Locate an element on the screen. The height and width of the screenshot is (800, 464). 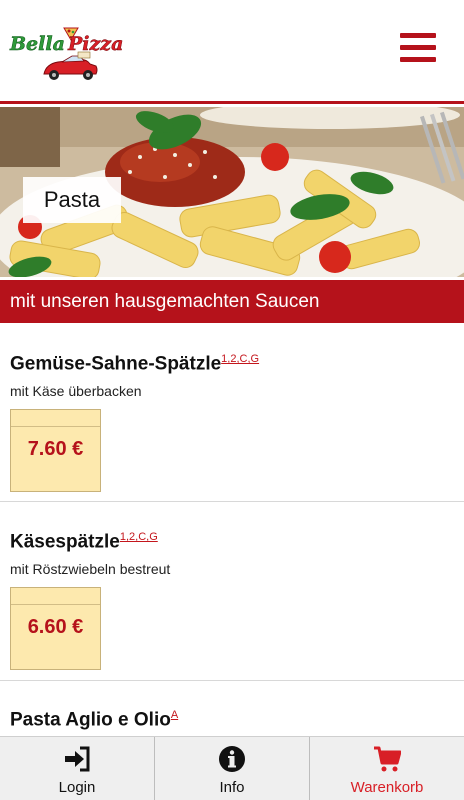
item-name: Käsespätzle is located at coordinates (65, 542).